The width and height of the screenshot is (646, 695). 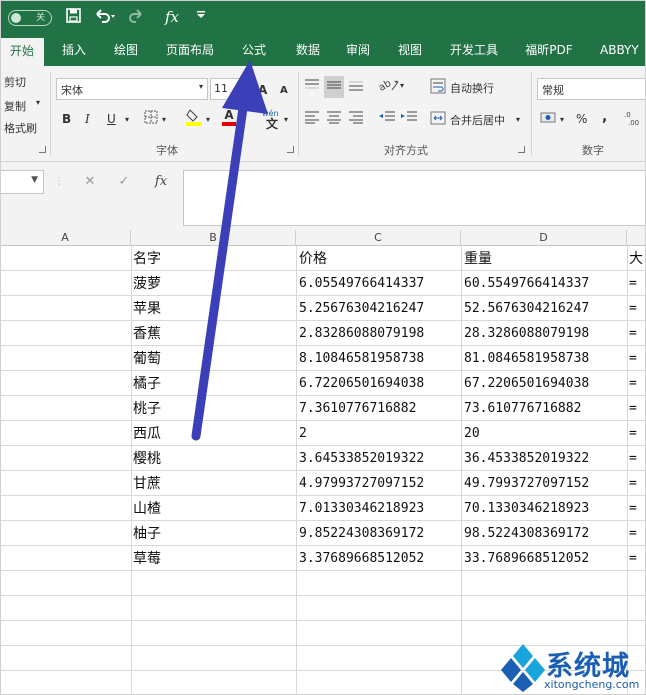 I want to click on cell-name: 草莓, so click(x=213, y=558).